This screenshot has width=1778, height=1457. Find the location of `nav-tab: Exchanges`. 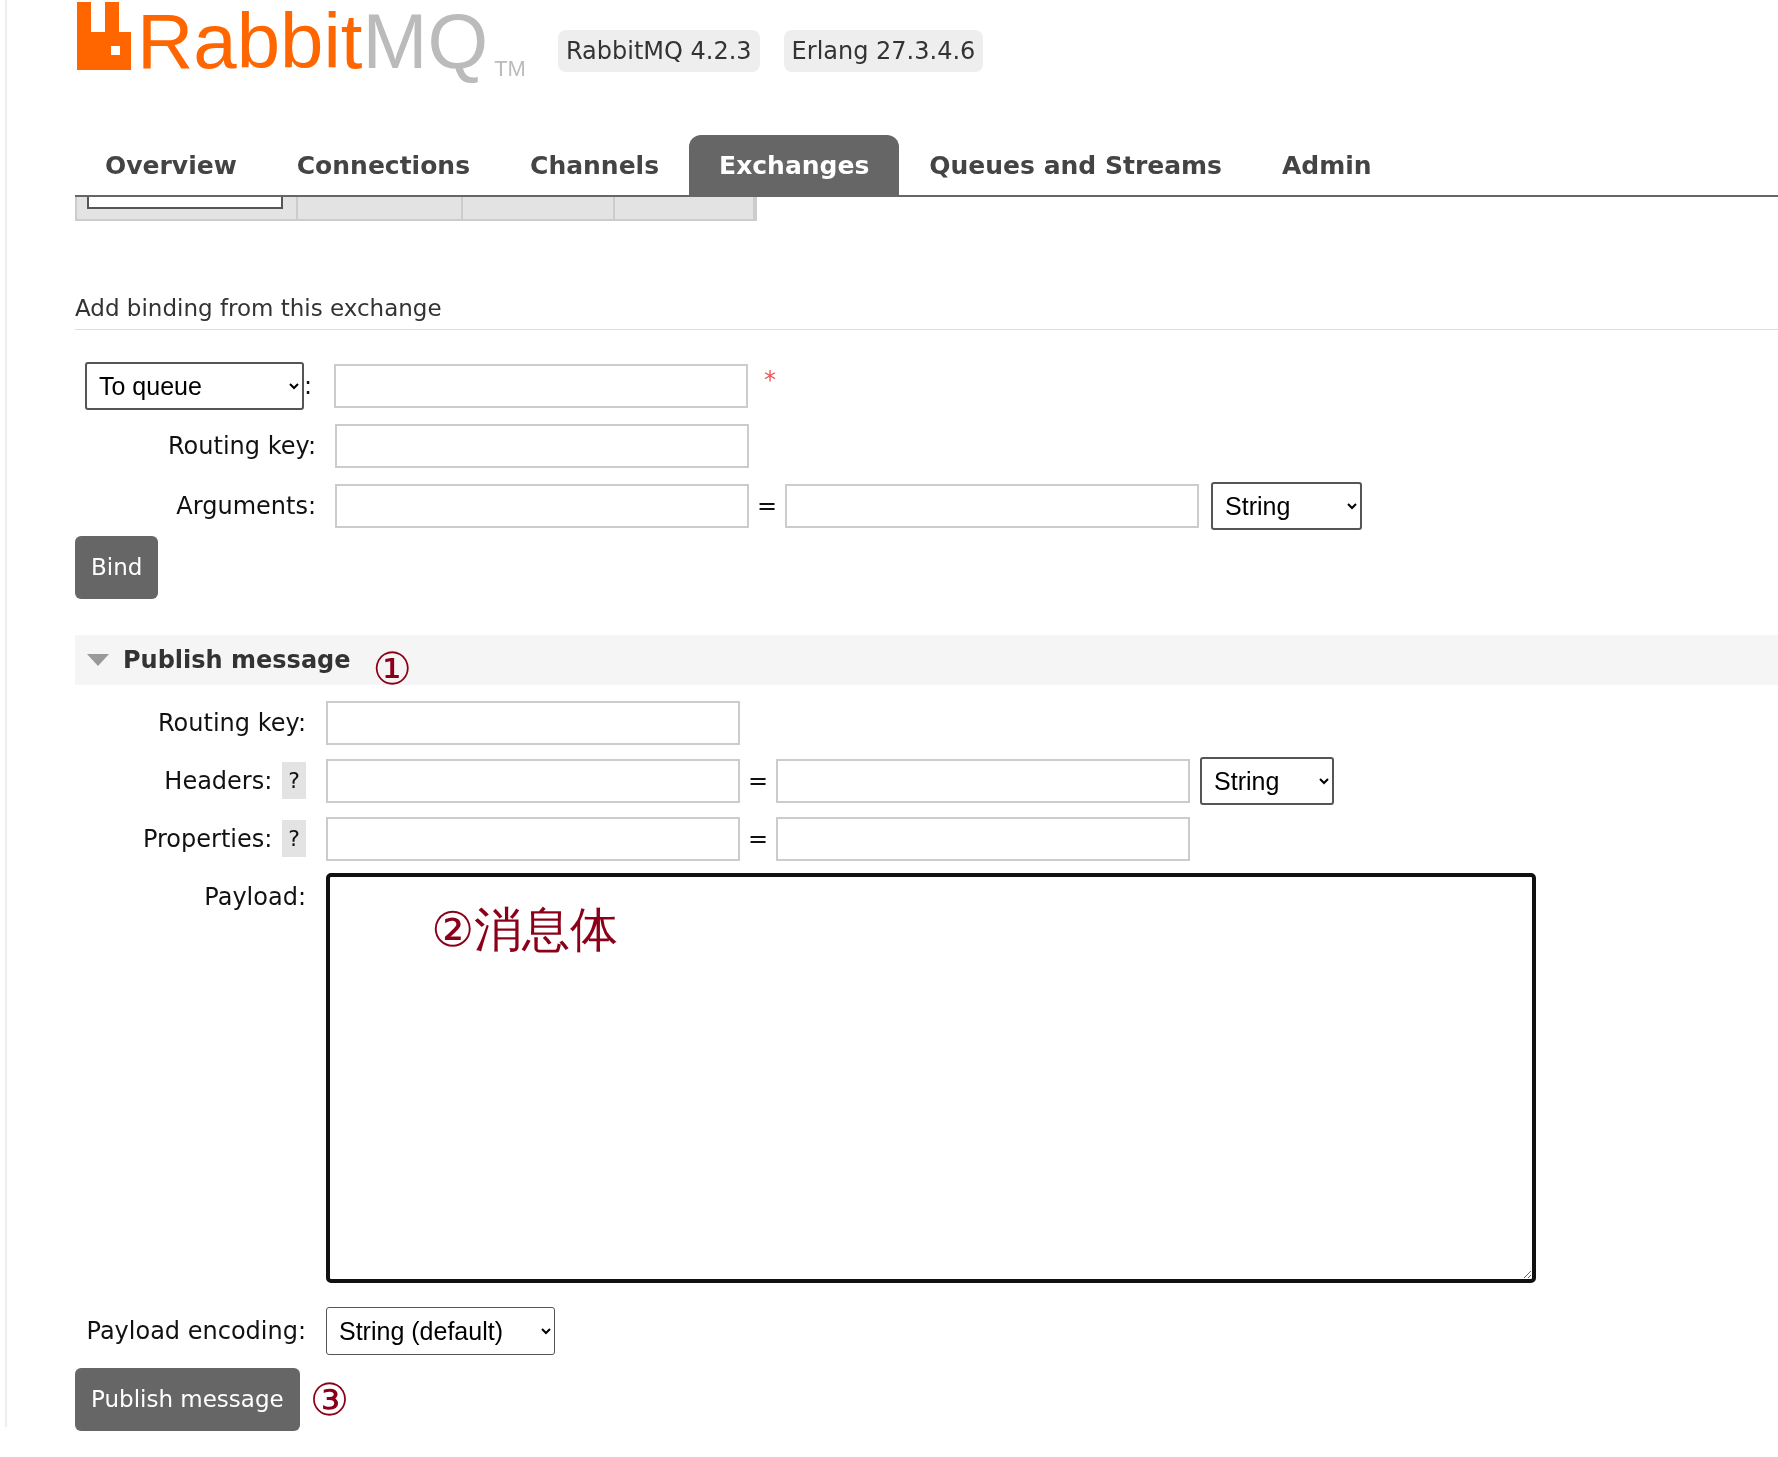

nav-tab: Exchanges is located at coordinates (794, 165).